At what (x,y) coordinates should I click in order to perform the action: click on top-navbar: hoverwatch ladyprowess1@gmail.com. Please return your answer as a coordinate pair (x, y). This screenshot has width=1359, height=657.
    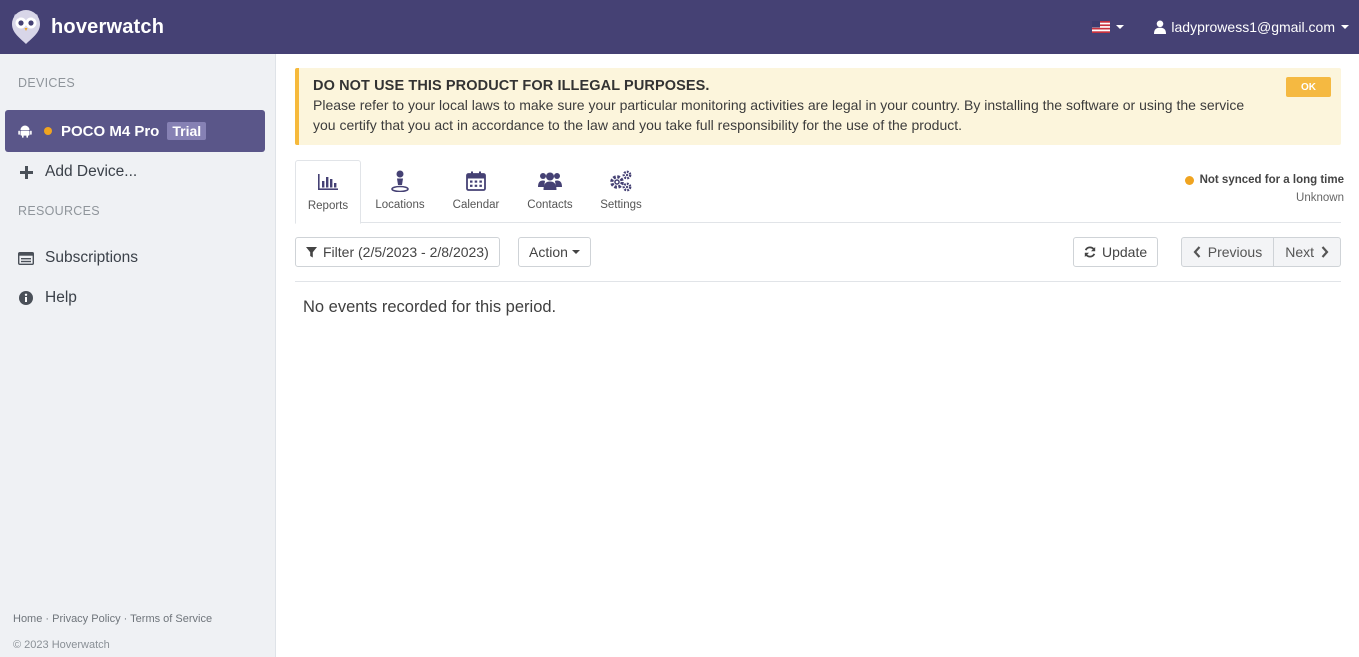
    Looking at the image, I should click on (679, 27).